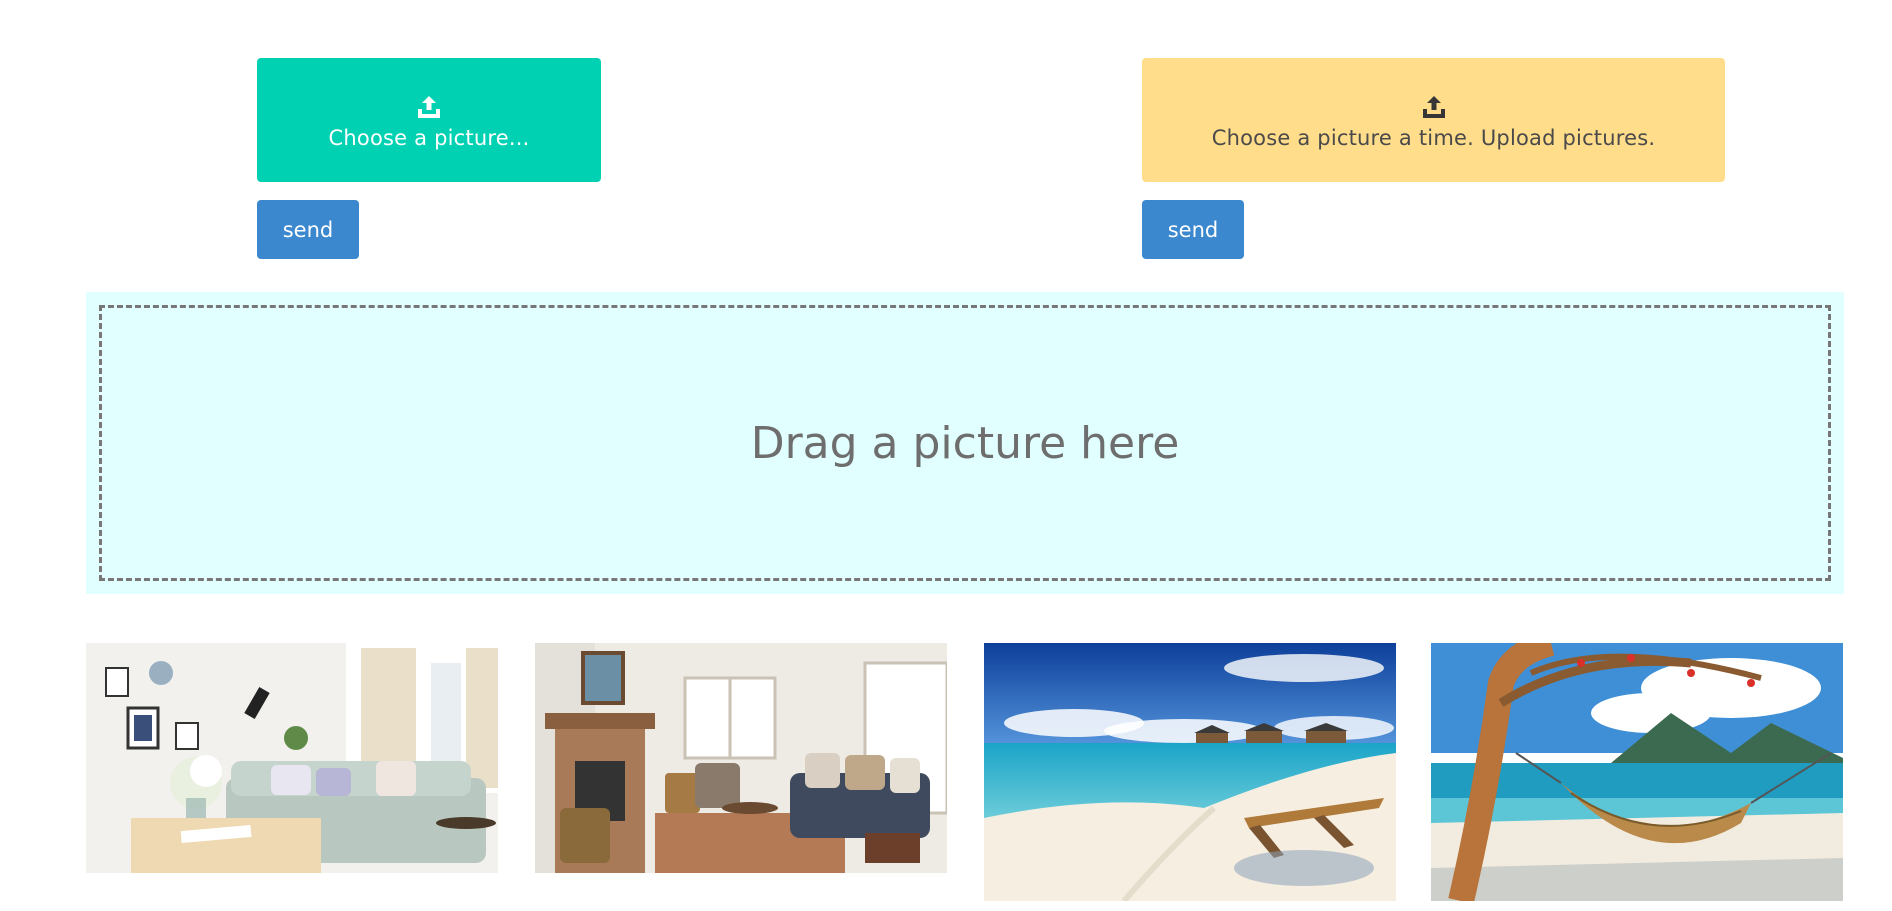 Image resolution: width=1892 pixels, height=911 pixels. Describe the element at coordinates (1637, 772) in the screenshot. I see `gallery-image-beach-hammock` at that location.